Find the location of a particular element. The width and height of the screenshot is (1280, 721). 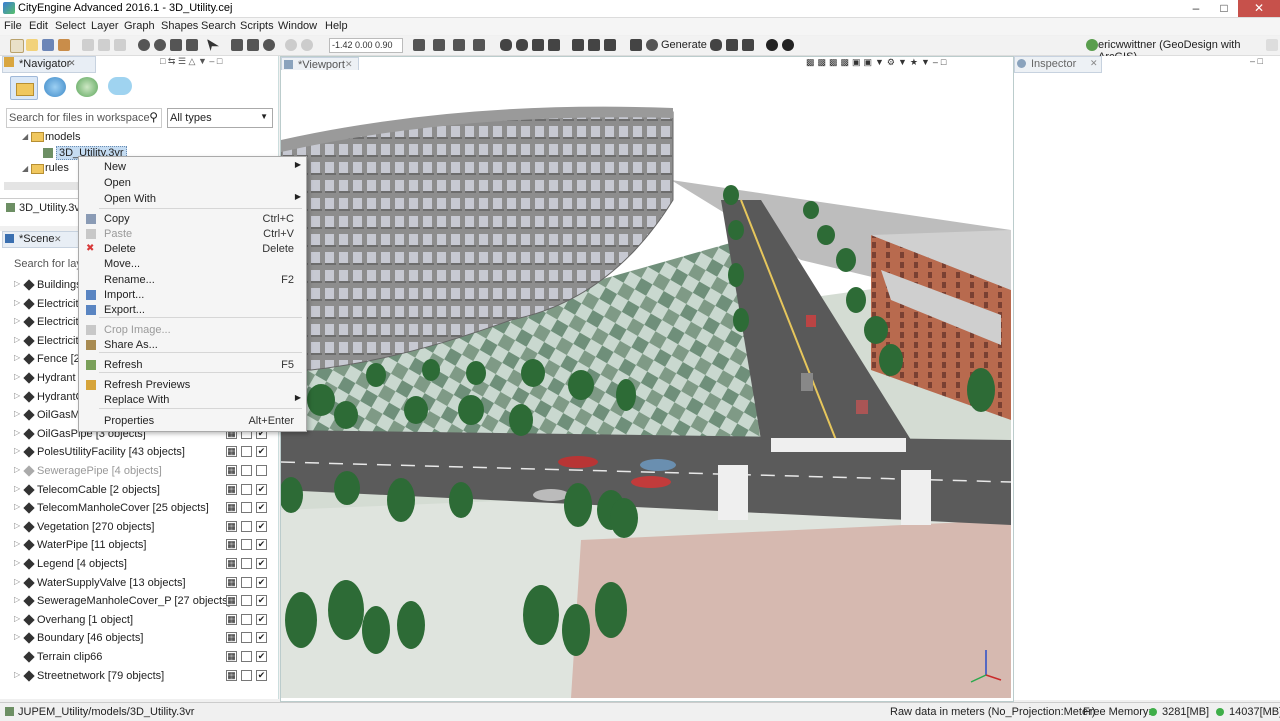

menu-layer: Layer is located at coordinates (105, 26).